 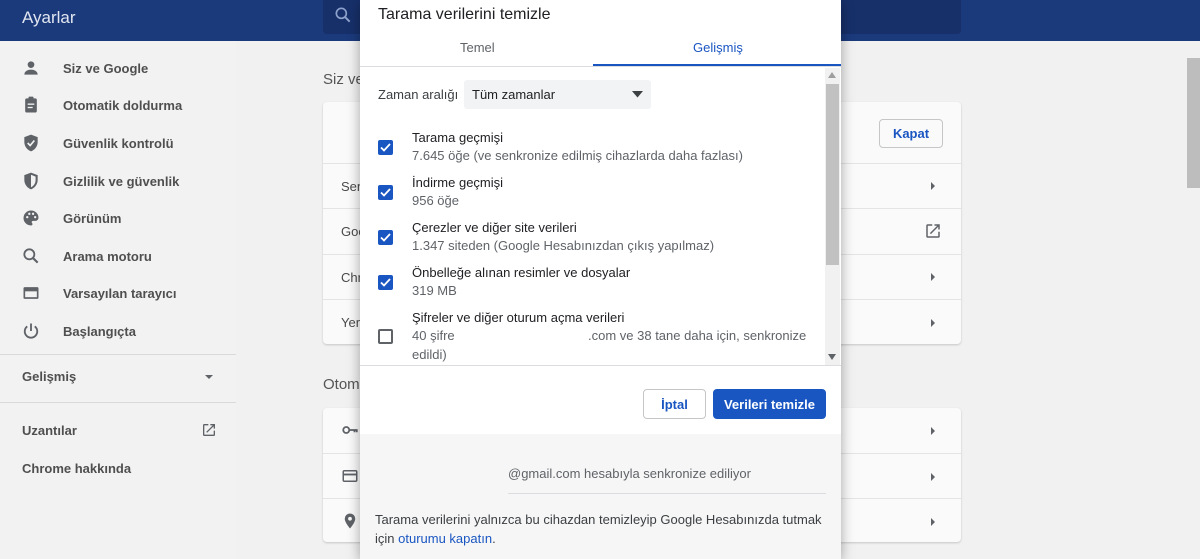 I want to click on cancel-button: İptal, so click(x=674, y=404).